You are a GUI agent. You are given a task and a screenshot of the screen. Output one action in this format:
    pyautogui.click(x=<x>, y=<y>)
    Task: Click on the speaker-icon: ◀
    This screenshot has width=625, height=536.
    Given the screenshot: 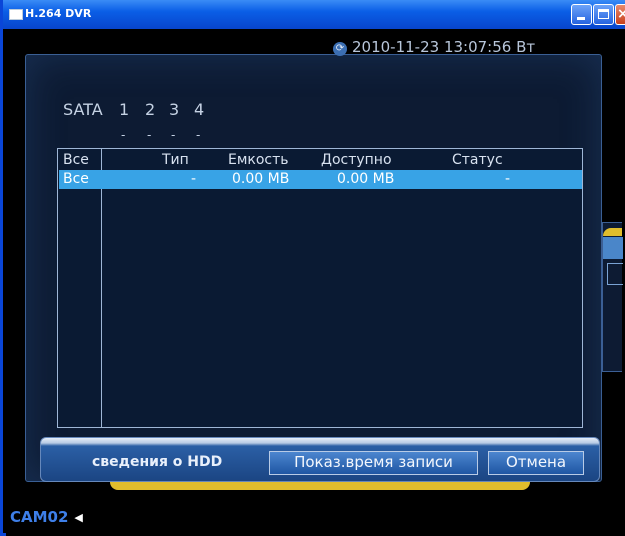 What is the action you would take?
    pyautogui.click(x=78, y=517)
    